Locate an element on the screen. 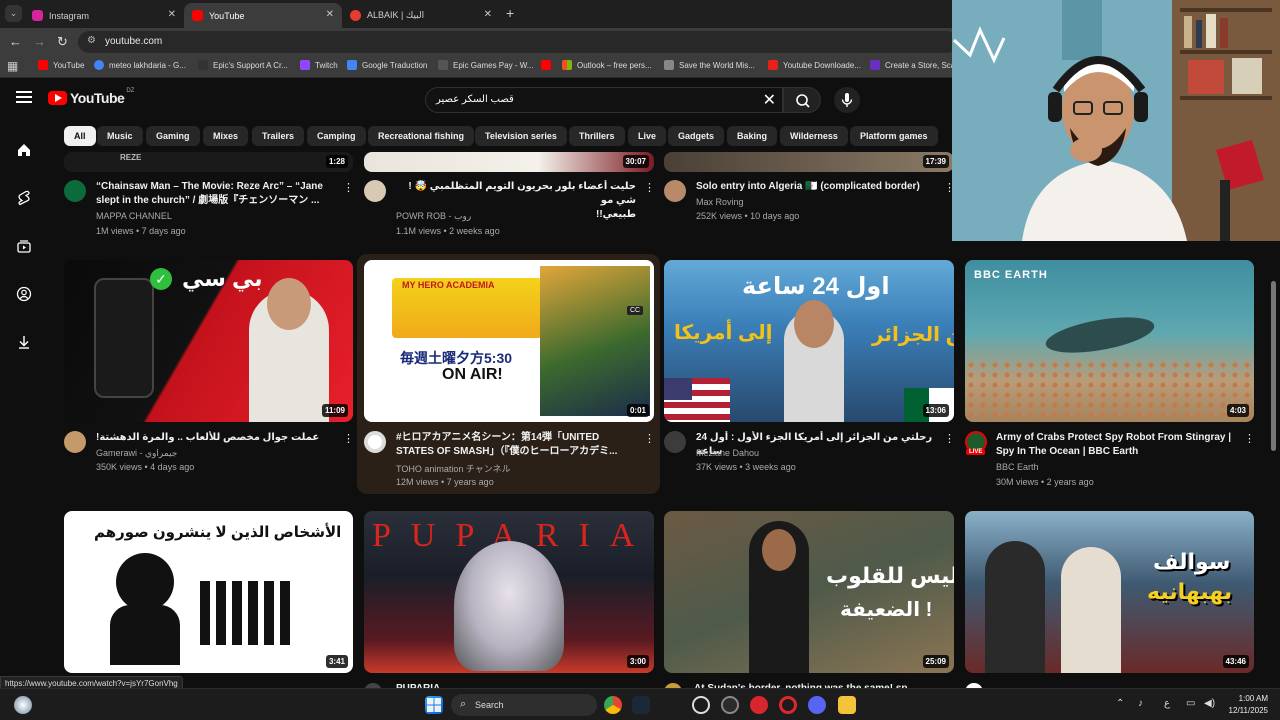 This screenshot has width=1280, height=720. subscriptions-icon is located at coordinates (24, 246).